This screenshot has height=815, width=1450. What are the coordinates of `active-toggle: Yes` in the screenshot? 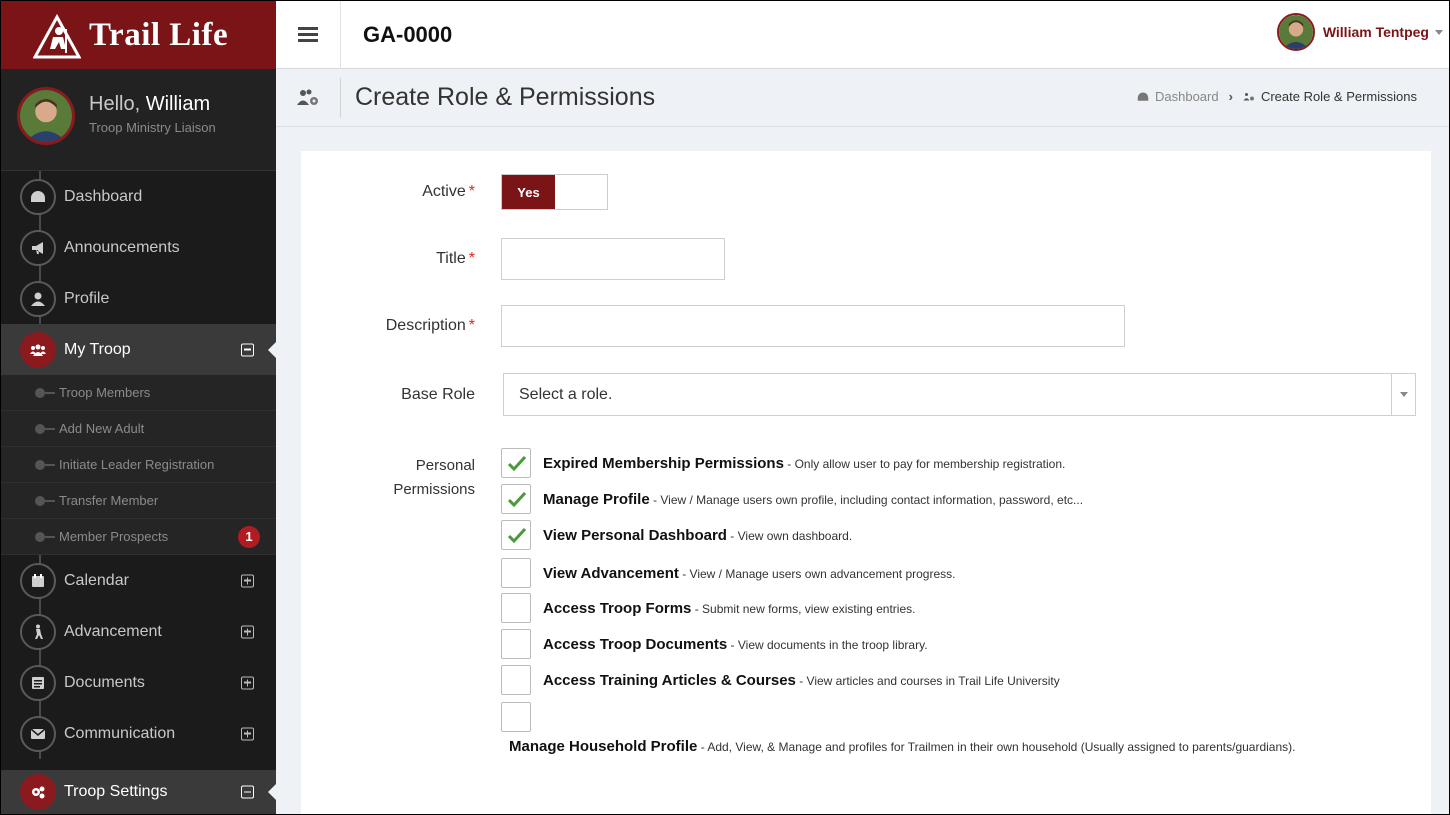 It's located at (554, 192).